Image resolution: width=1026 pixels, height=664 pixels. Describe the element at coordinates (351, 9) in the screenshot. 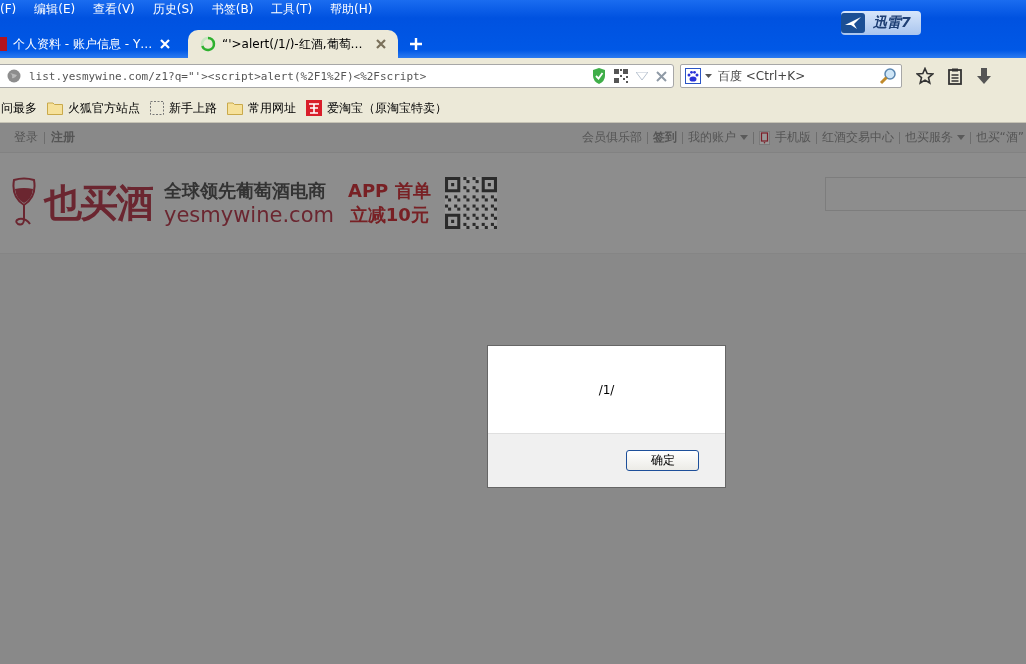

I see `menu-item: 帮助(H)` at that location.